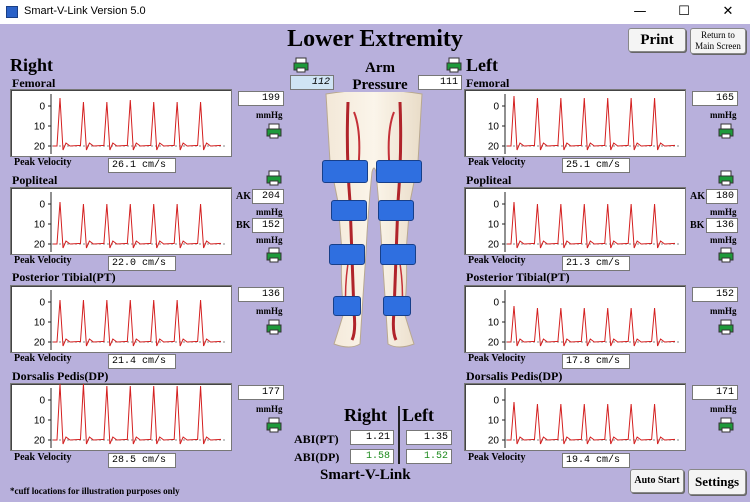  What do you see at coordinates (697, 225) in the screenshot?
I see `bk-label: BK` at bounding box center [697, 225].